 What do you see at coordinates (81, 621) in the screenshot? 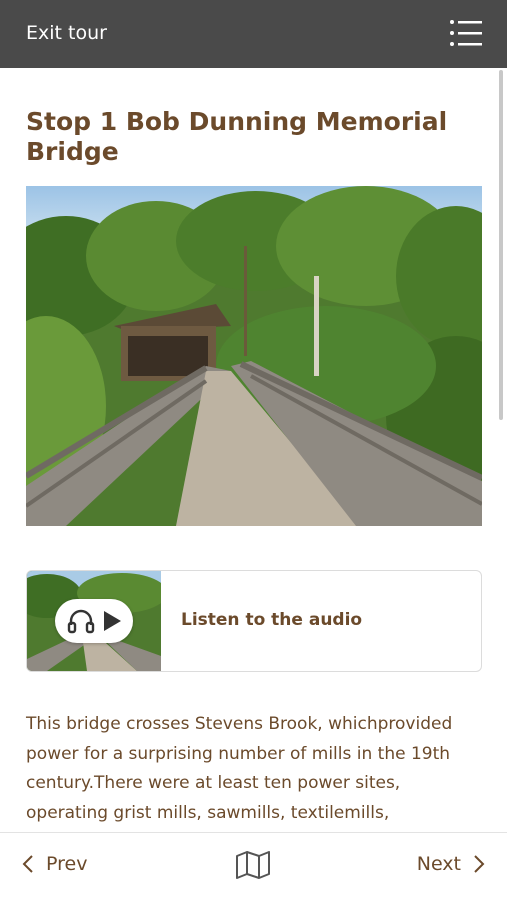
I see `headphones-icon` at bounding box center [81, 621].